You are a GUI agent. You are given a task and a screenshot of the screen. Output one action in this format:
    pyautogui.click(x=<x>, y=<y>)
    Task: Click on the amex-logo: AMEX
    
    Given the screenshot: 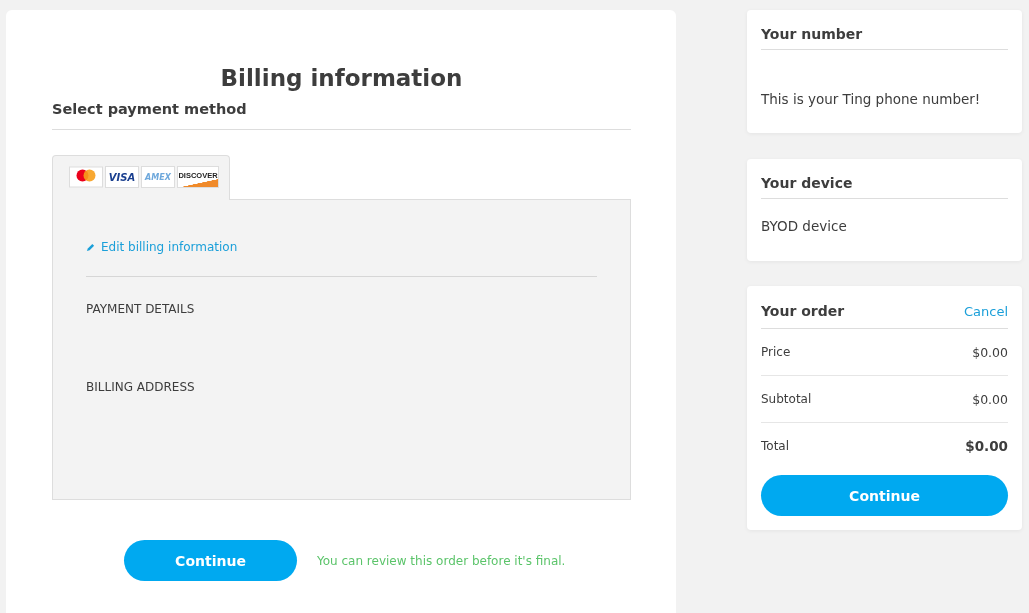 What is the action you would take?
    pyautogui.click(x=158, y=177)
    